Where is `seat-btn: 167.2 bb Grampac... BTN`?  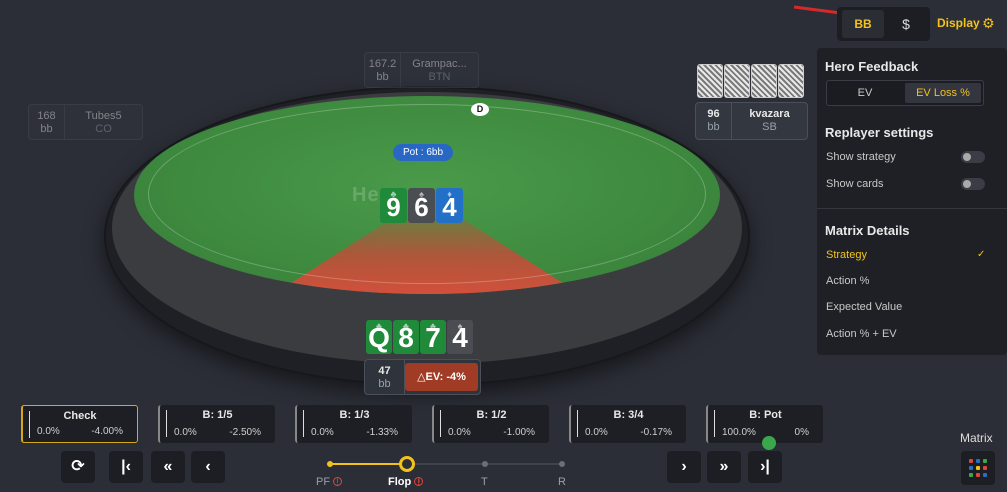
seat-btn: 167.2 bb Grampac... BTN is located at coordinates (421, 70).